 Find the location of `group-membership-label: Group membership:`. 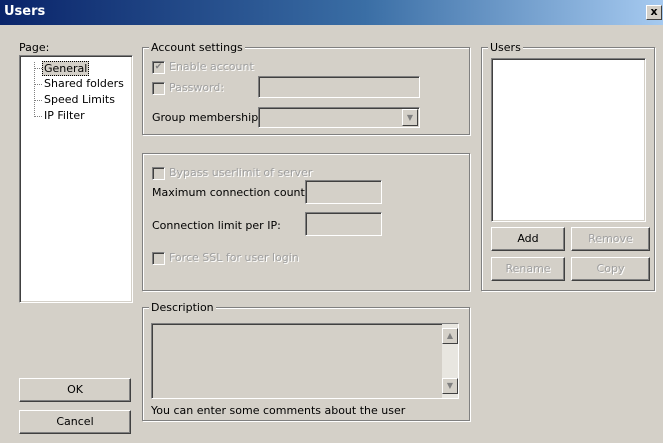

group-membership-label: Group membership: is located at coordinates (207, 117).